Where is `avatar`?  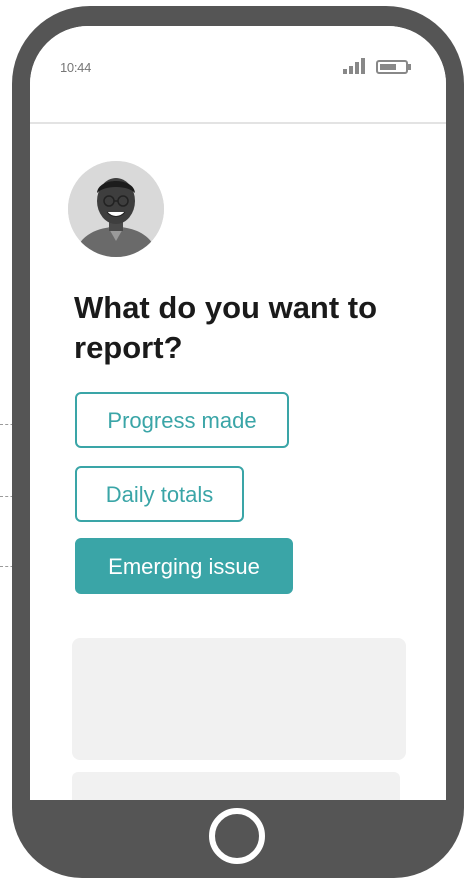
avatar is located at coordinates (116, 209).